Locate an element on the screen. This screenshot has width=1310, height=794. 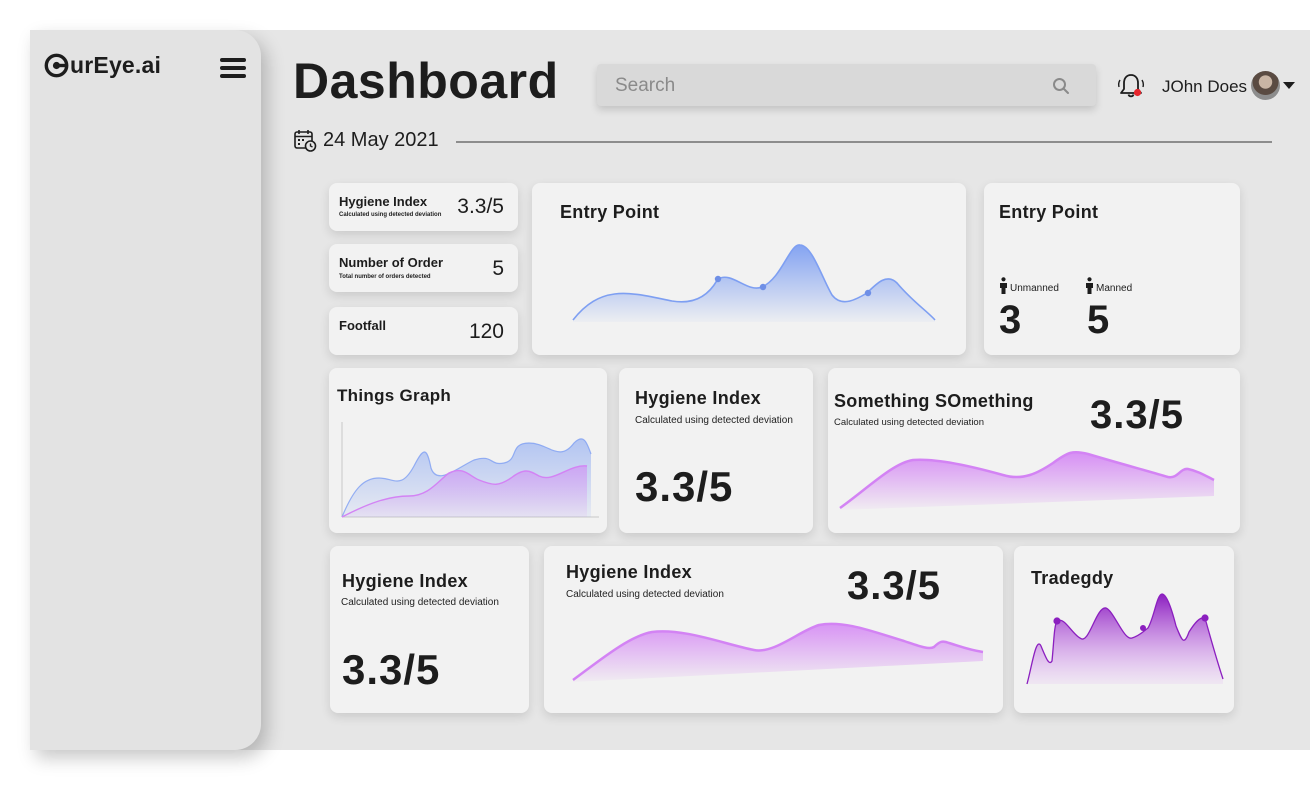
stat-card-footfall: Footfall 120 is located at coordinates (423, 331).